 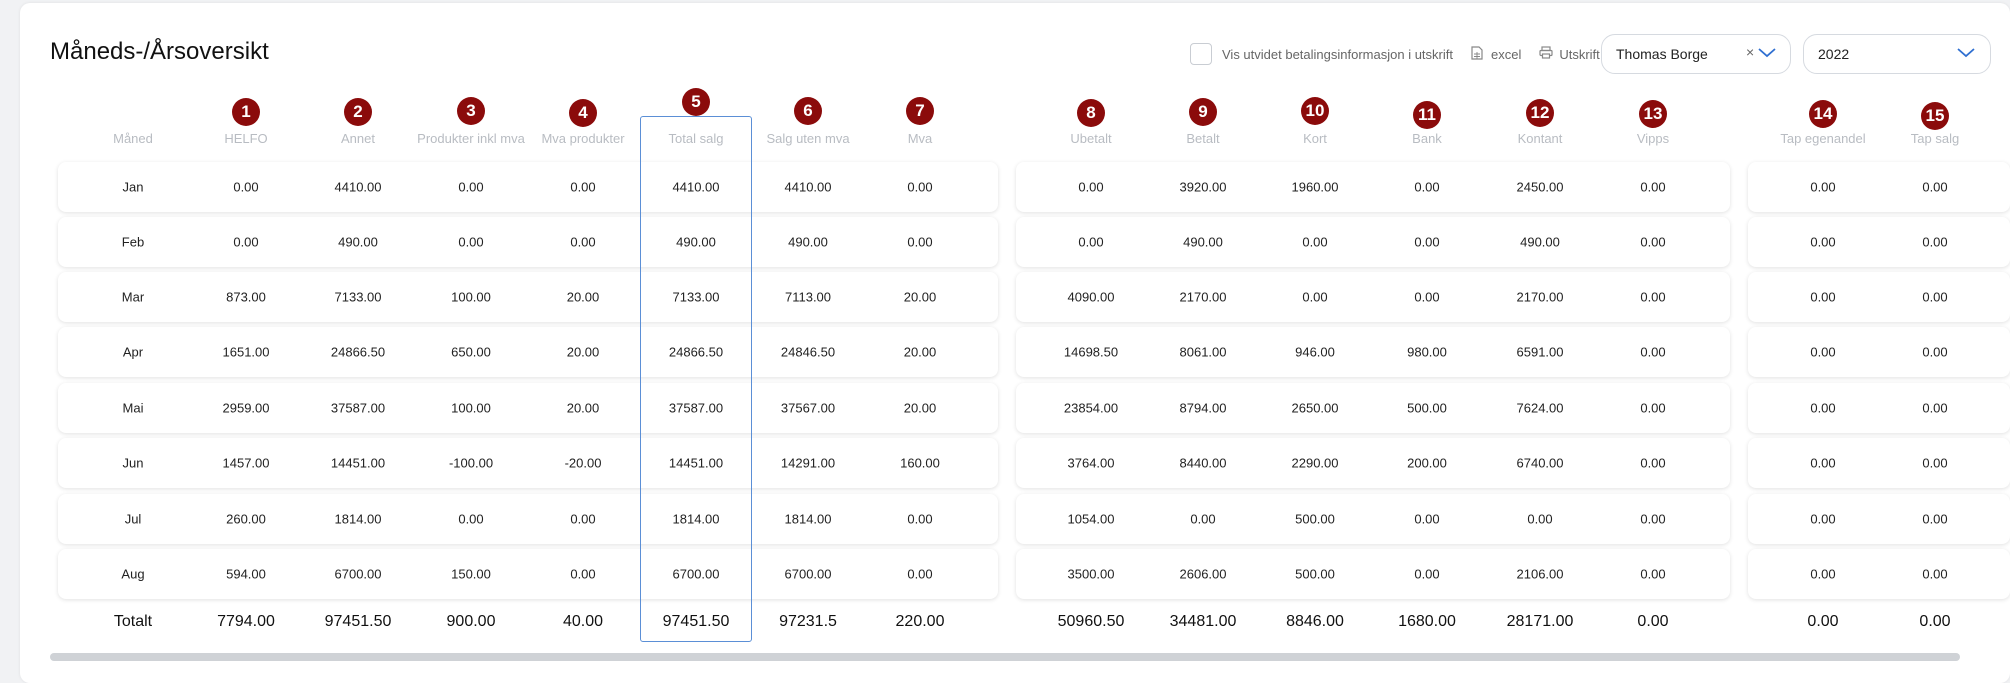 I want to click on table-cell: 500.00, so click(x=1427, y=408).